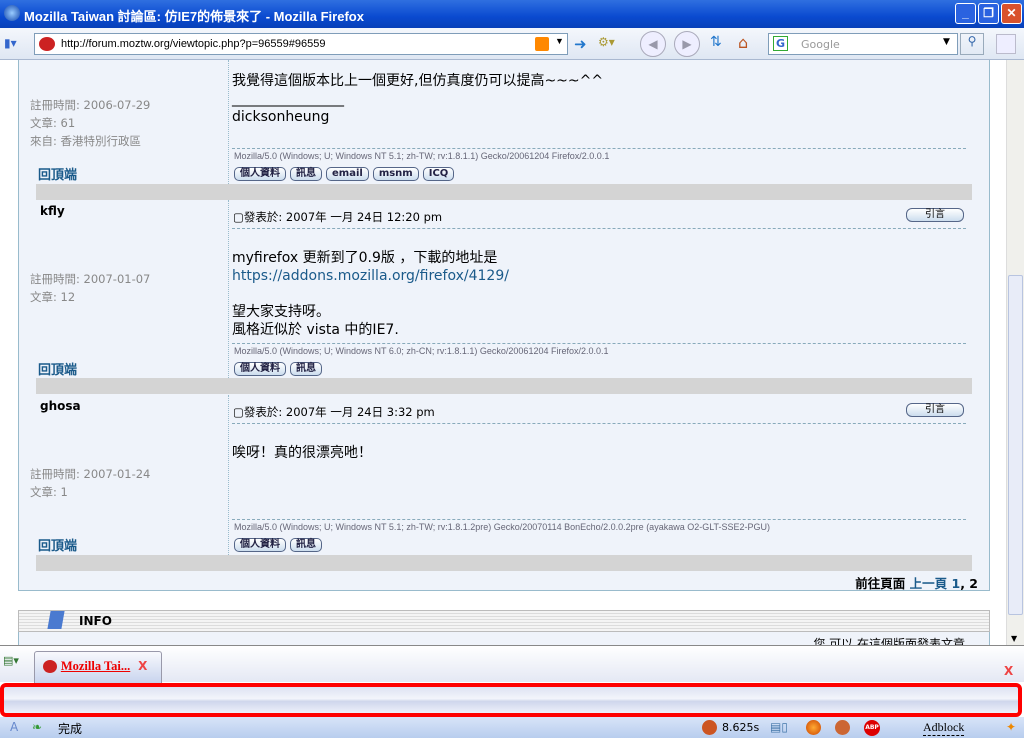 Image resolution: width=1024 pixels, height=738 pixels. Describe the element at coordinates (60, 406) in the screenshot. I see `author-name: ghosa` at that location.